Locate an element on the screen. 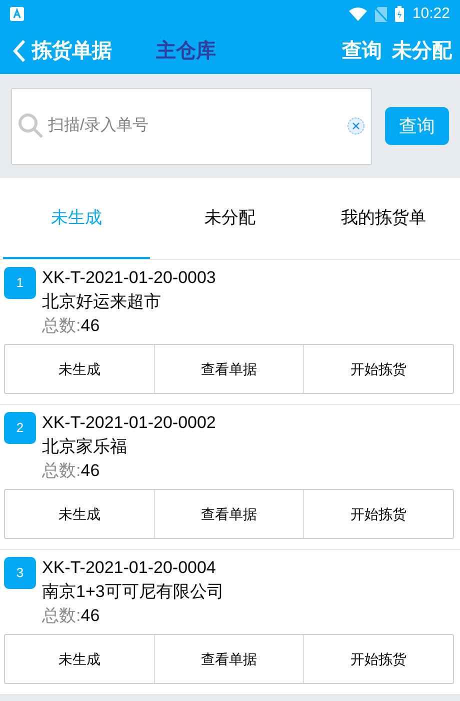  search-input: 扫描/录入单号 is located at coordinates (195, 126).